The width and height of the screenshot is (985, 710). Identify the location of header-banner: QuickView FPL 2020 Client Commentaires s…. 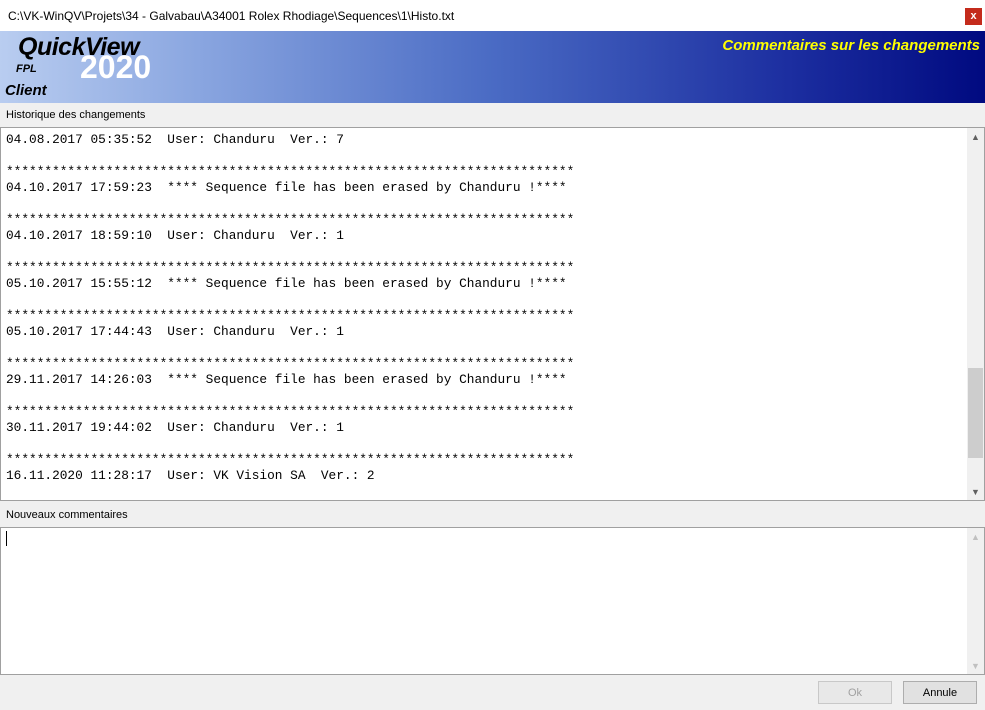
(492, 67).